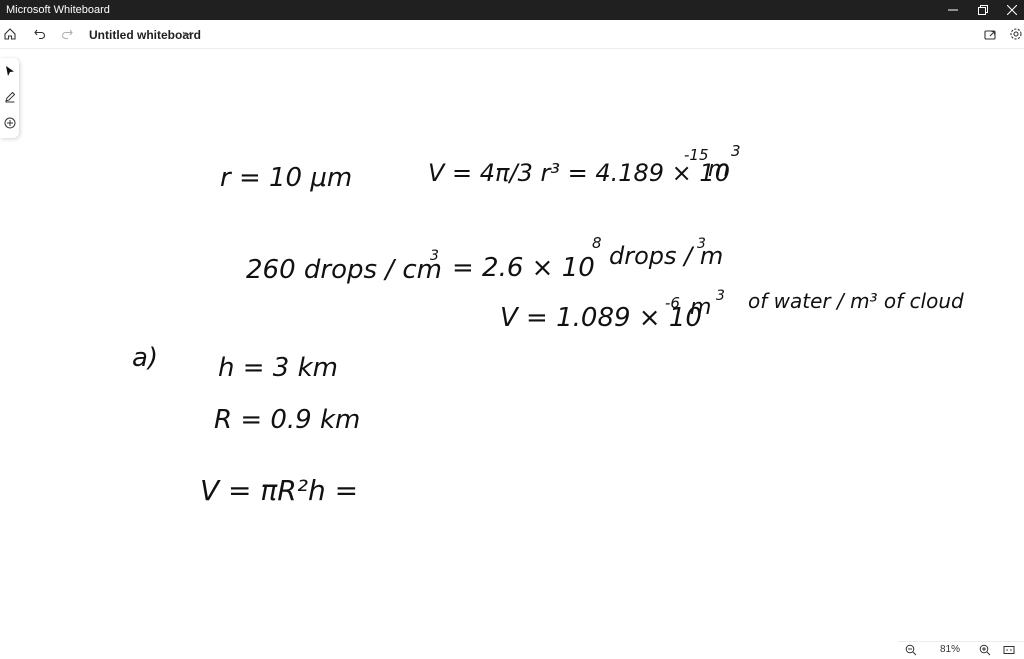 The height and width of the screenshot is (659, 1024). I want to click on close-button, so click(1010, 10).